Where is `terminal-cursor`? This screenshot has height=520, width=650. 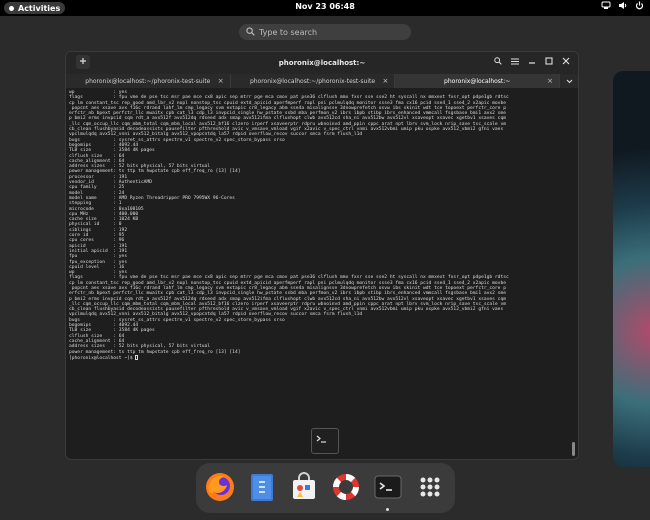
terminal-cursor is located at coordinates (137, 357).